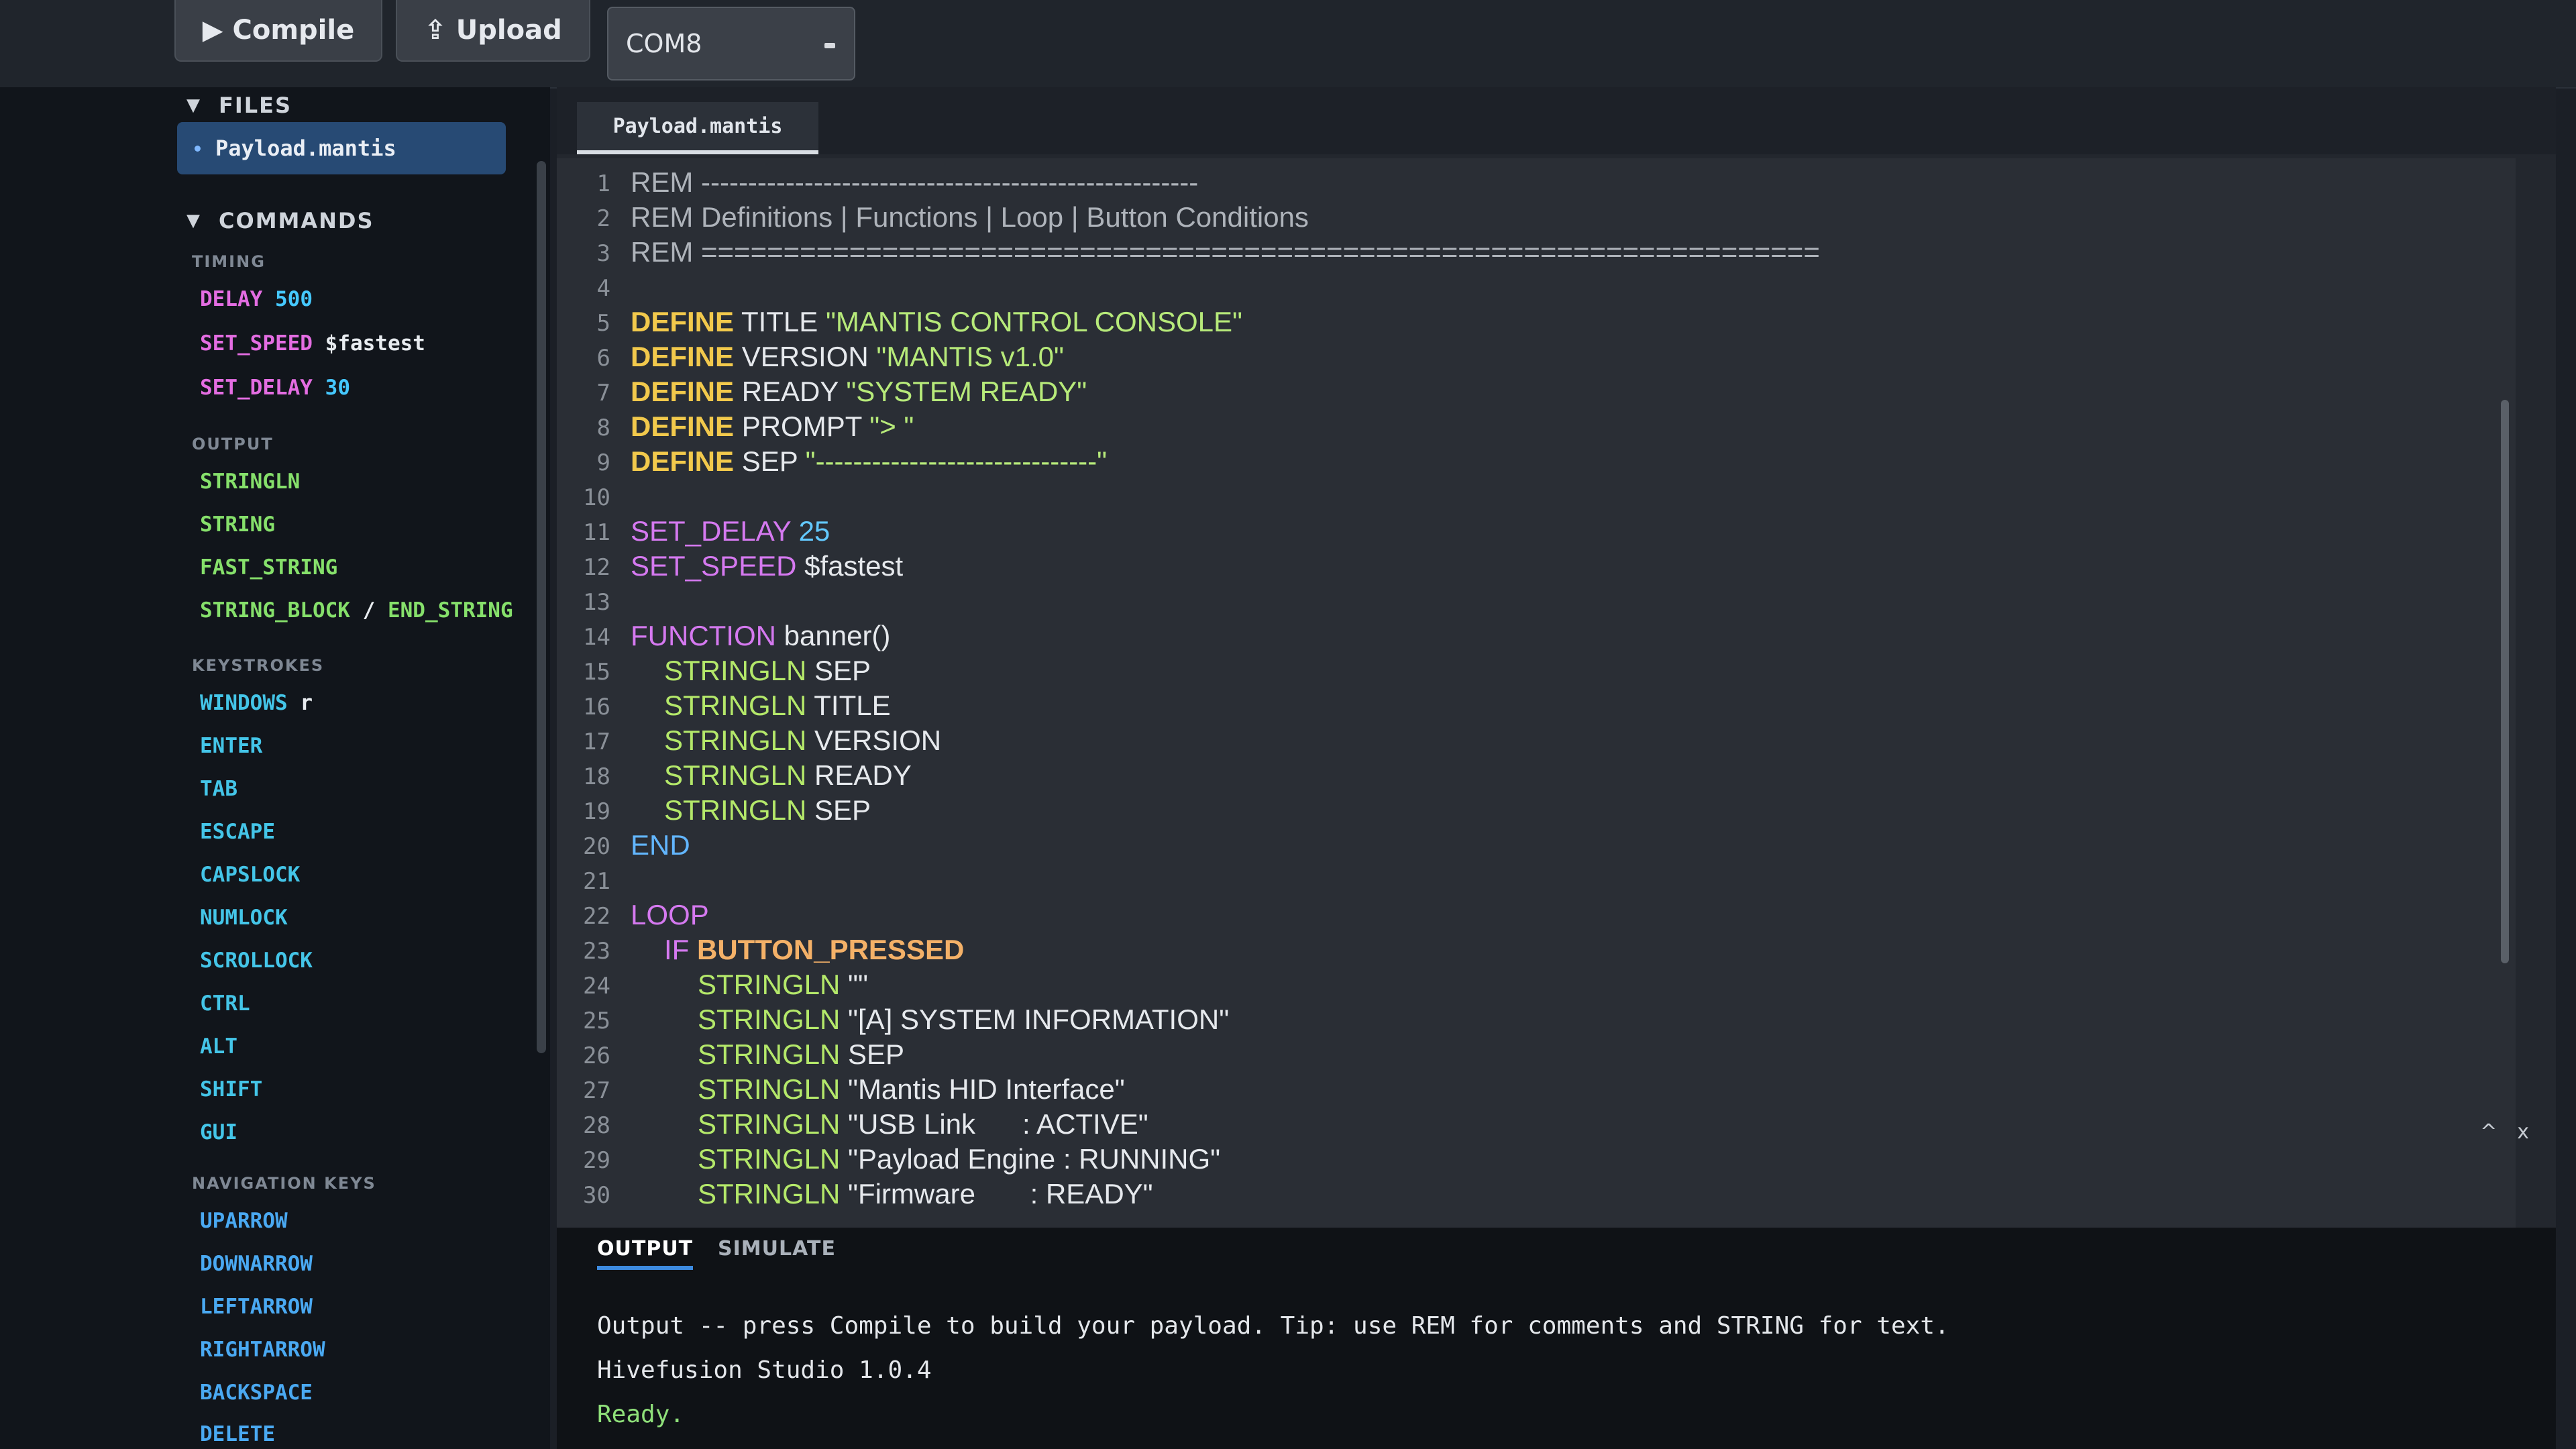 The width and height of the screenshot is (2576, 1449). What do you see at coordinates (250, 482) in the screenshot?
I see `cmd-stringln: STRINGLN` at bounding box center [250, 482].